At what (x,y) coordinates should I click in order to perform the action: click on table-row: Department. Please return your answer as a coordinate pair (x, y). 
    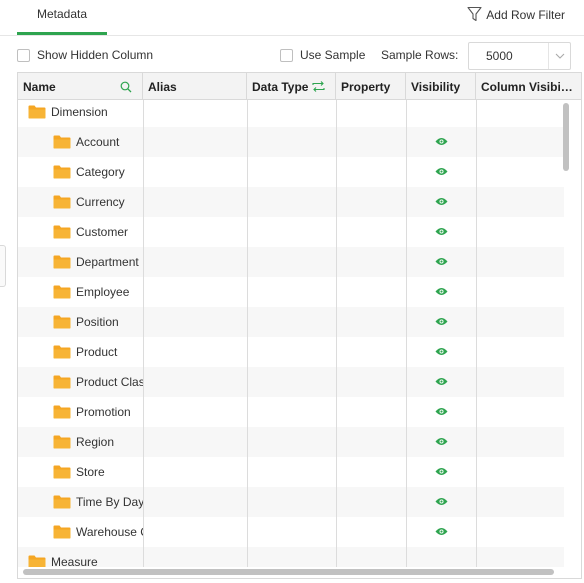
    Looking at the image, I should click on (291, 262).